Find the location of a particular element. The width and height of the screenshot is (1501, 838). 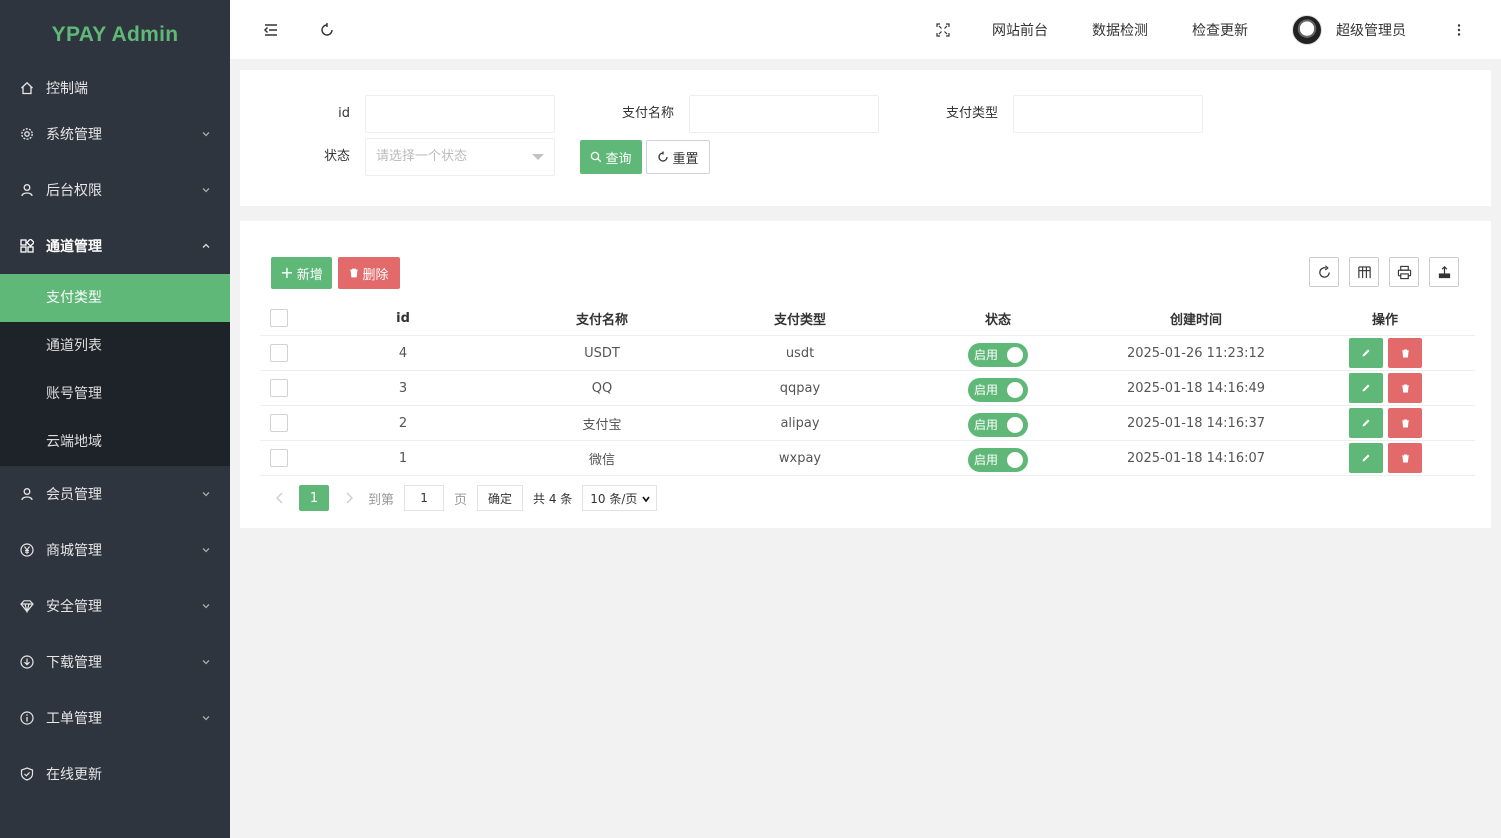

add-button: + 新增 is located at coordinates (301, 273).